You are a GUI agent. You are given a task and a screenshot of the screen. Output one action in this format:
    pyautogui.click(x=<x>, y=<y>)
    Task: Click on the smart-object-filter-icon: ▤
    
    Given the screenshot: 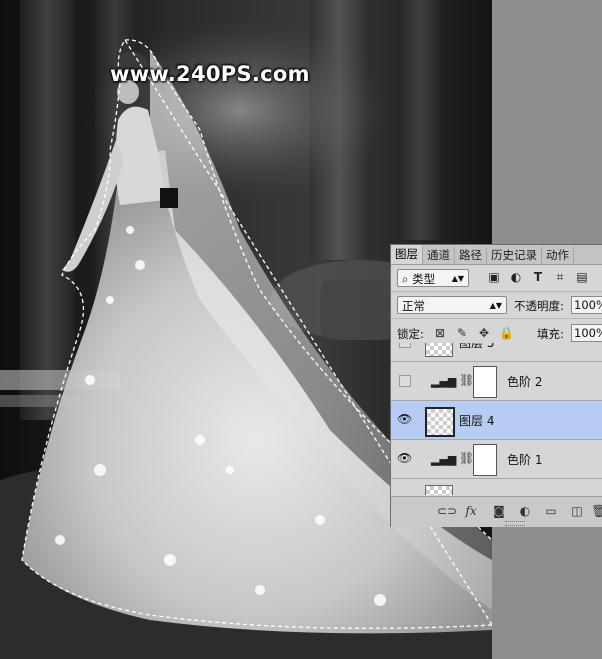 What is the action you would take?
    pyautogui.click(x=582, y=277)
    